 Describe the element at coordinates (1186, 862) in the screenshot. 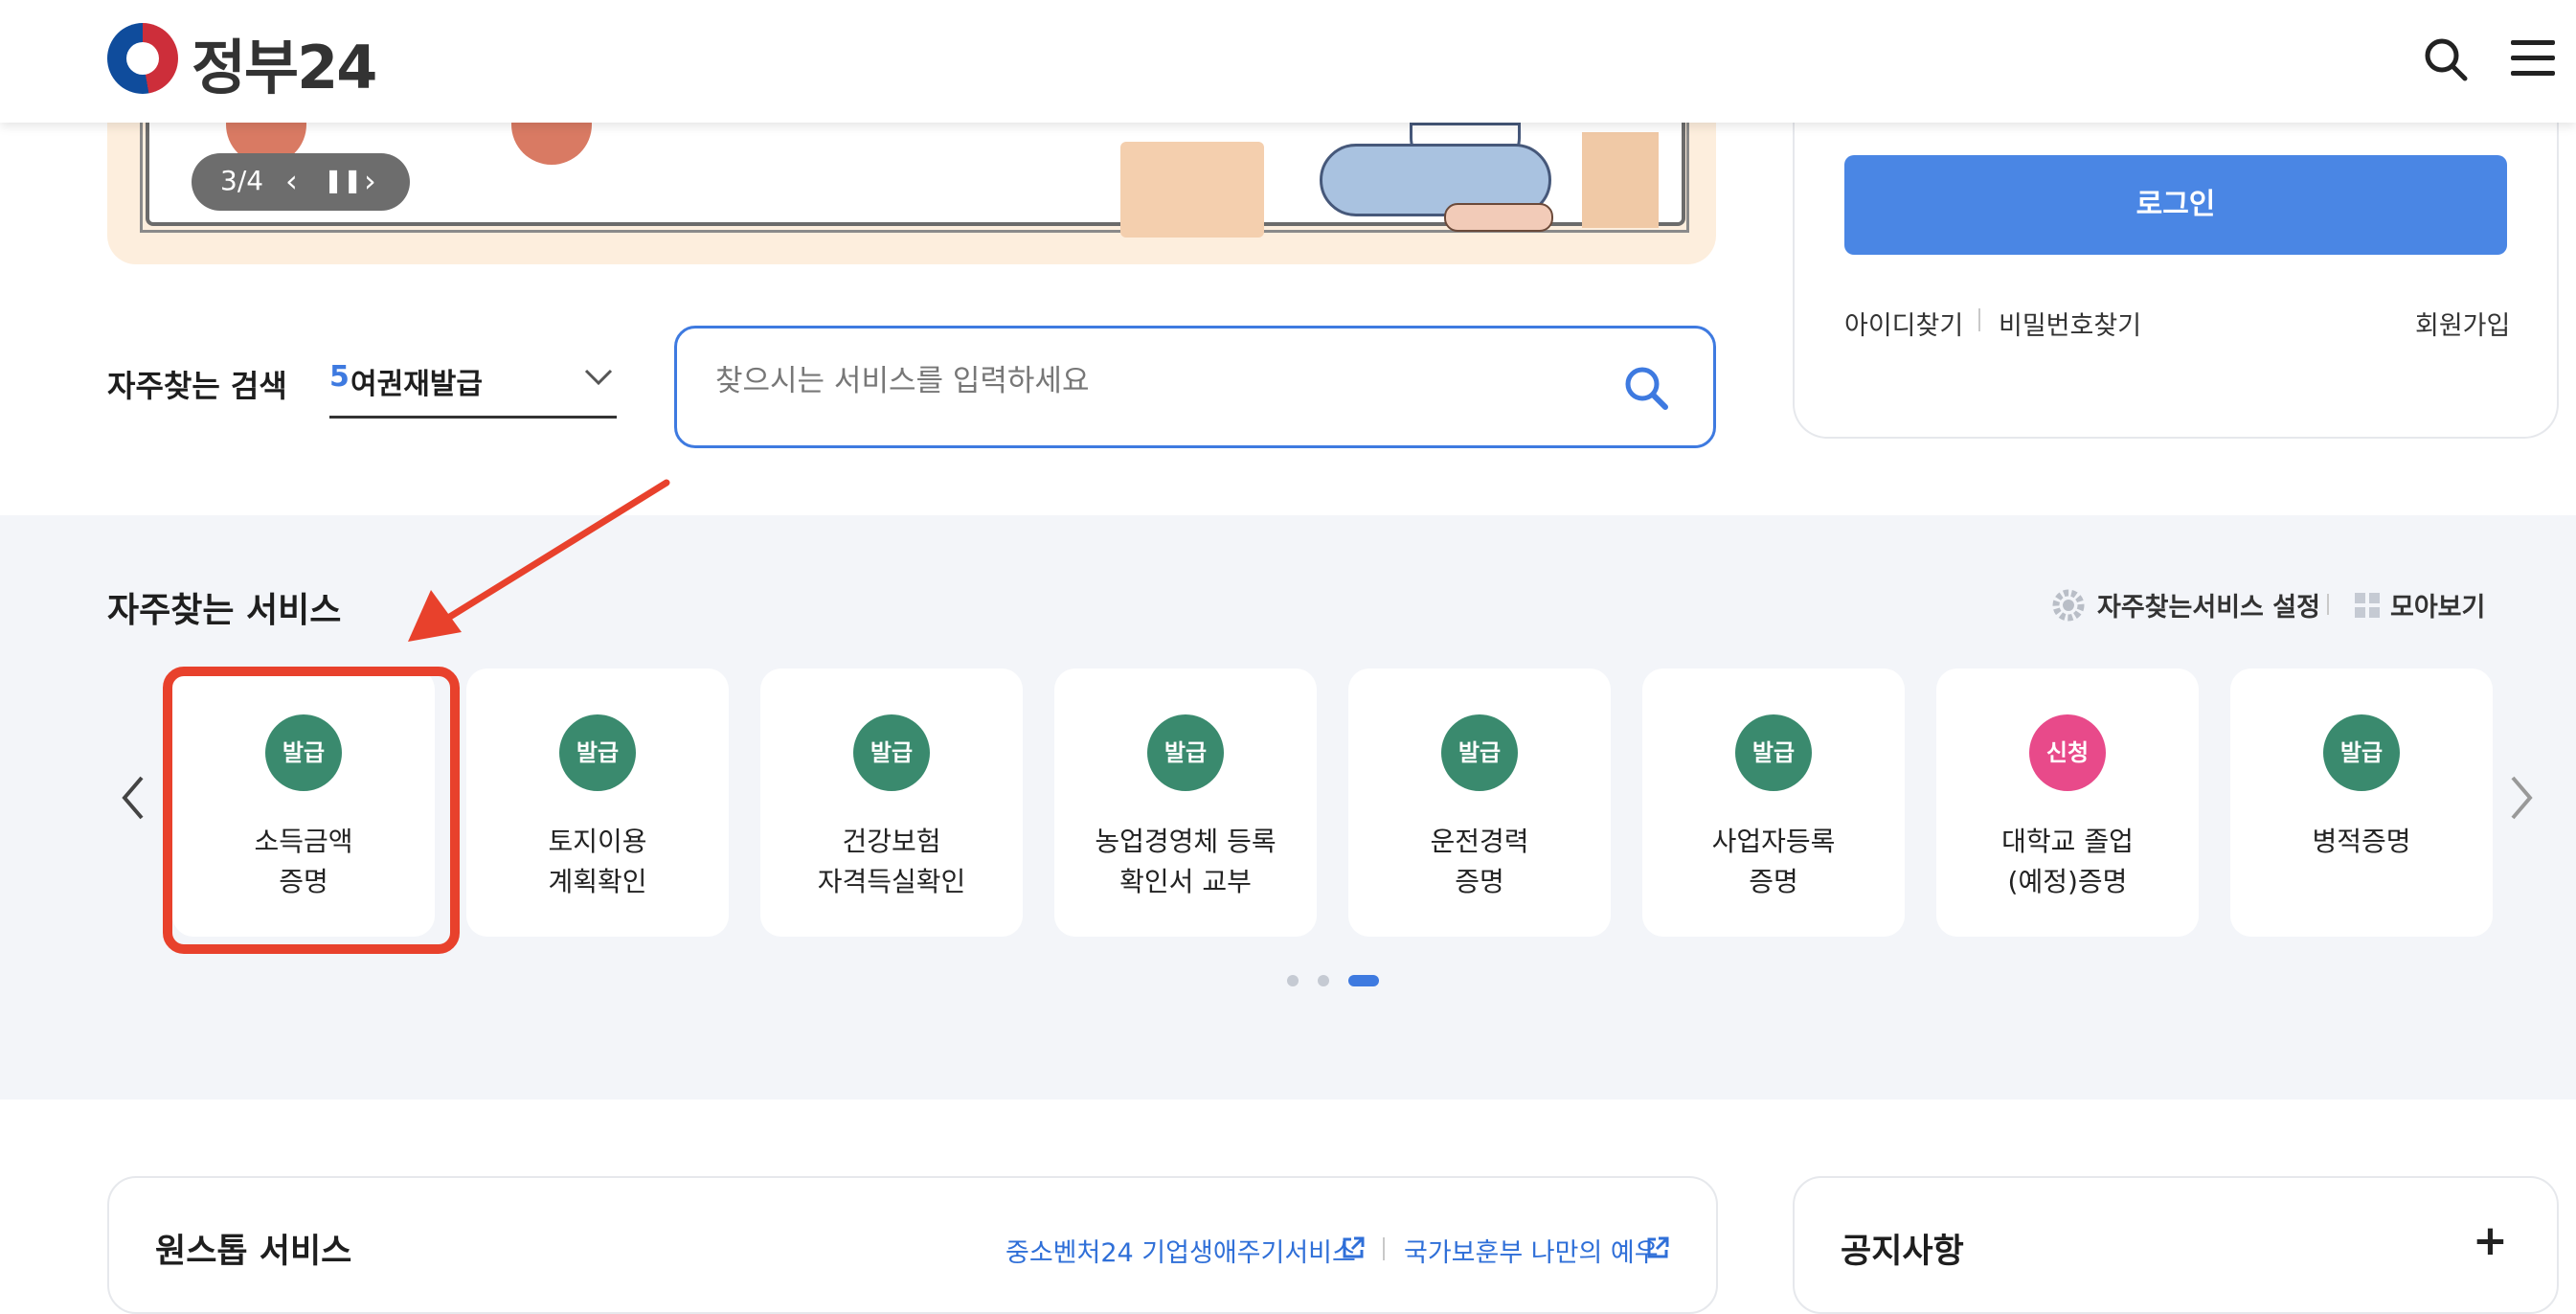

I see `service-name: 농업경영체 등록 확인서 교부` at that location.